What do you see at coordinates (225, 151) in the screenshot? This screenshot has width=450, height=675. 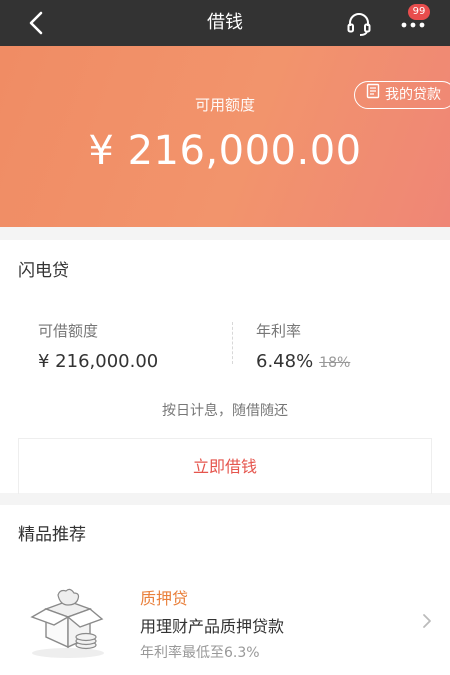 I see `available-credit-amount: ¥ 216,000.00` at bounding box center [225, 151].